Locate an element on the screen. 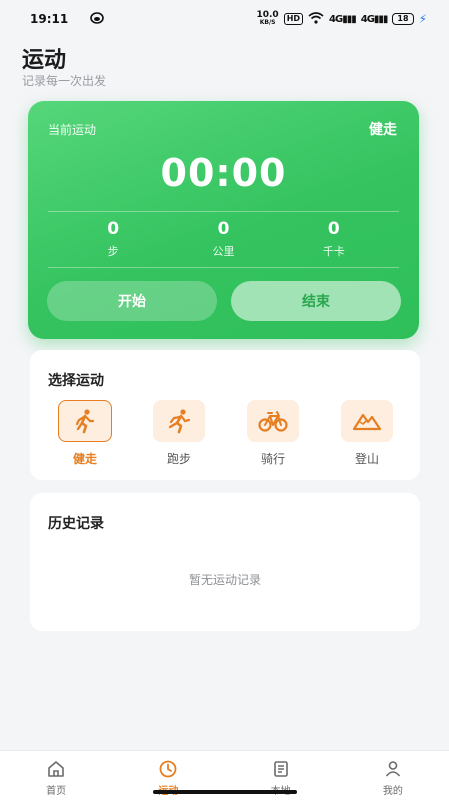 The image size is (449, 800). home-indicator is located at coordinates (225, 792).